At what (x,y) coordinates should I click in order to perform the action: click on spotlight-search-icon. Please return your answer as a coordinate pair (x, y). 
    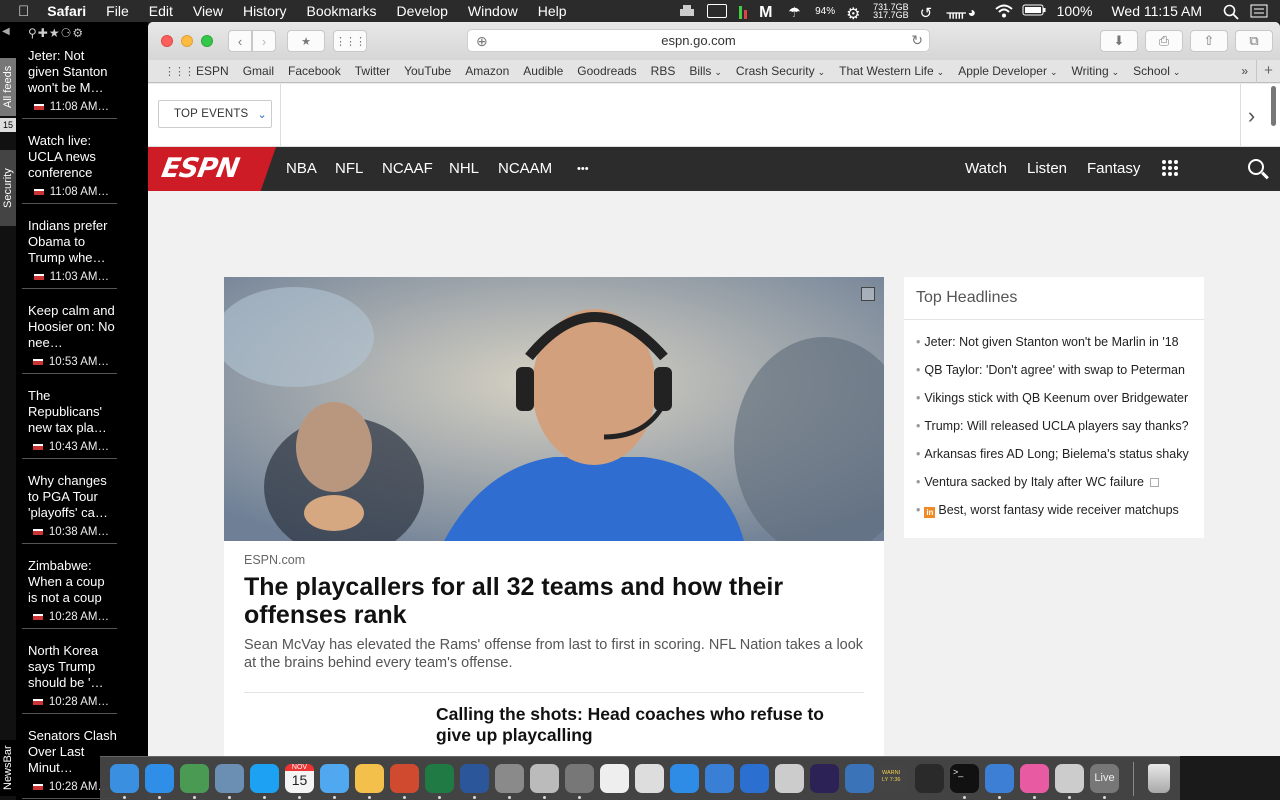
    Looking at the image, I should click on (1231, 12).